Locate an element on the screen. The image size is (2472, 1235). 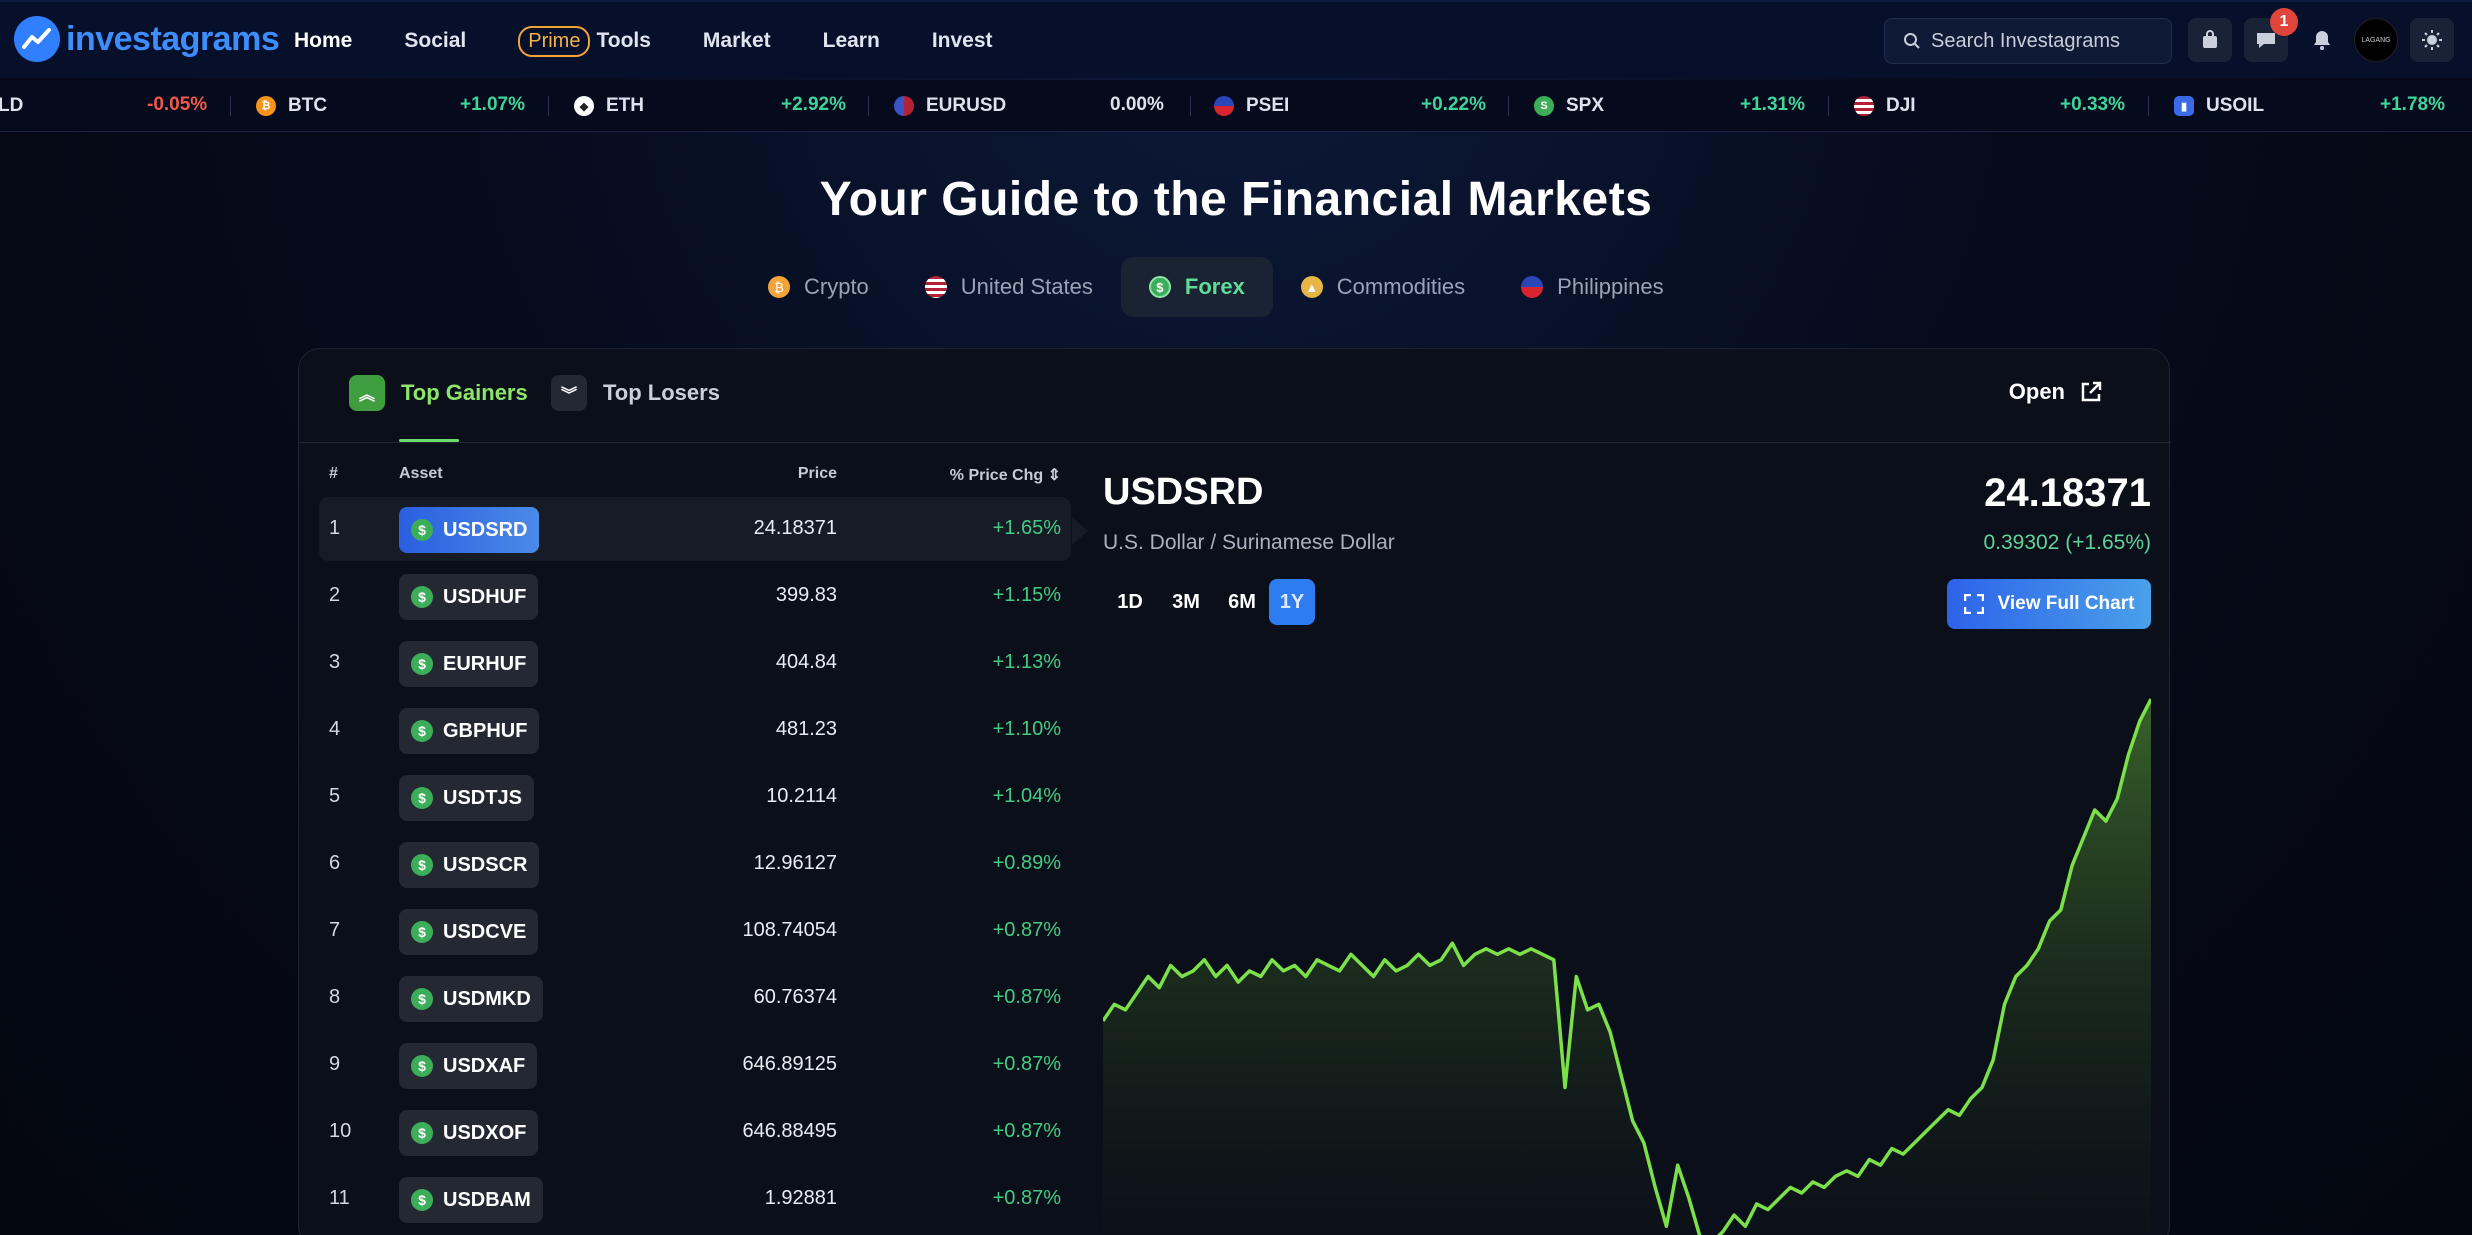
asset-pill: $ USDCVE is located at coordinates (469, 932).